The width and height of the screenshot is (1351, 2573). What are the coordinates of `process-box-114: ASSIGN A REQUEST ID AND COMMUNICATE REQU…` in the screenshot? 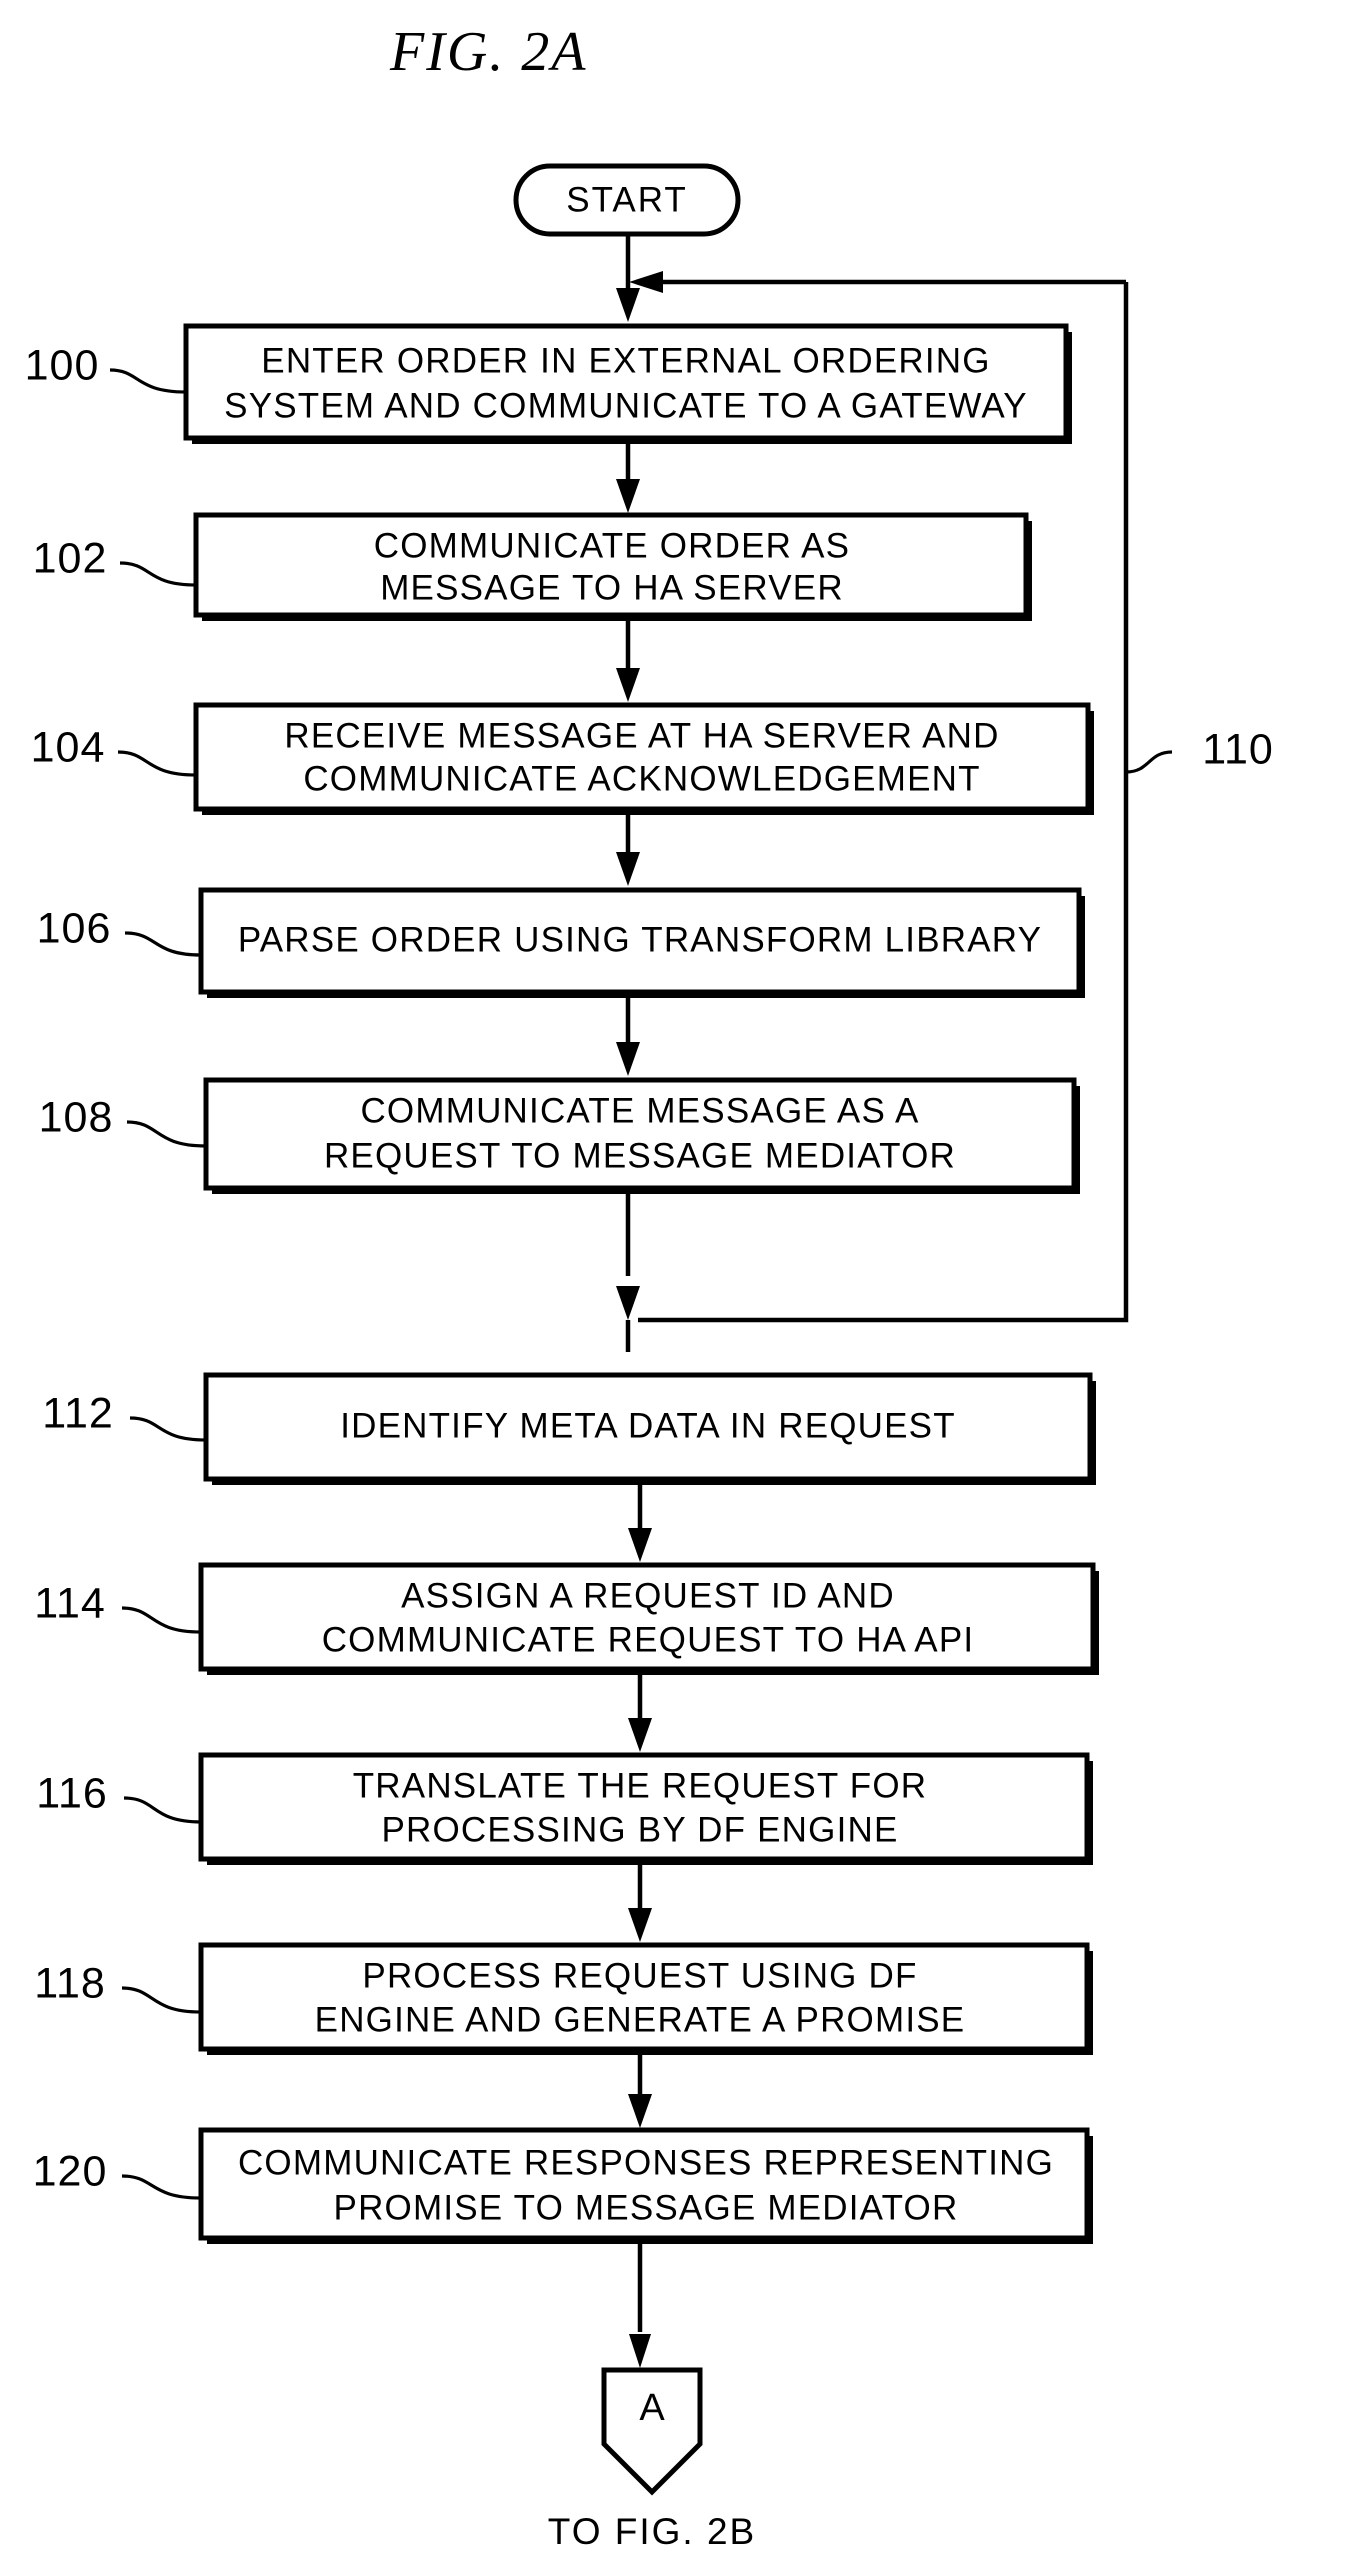 It's located at (566, 1618).